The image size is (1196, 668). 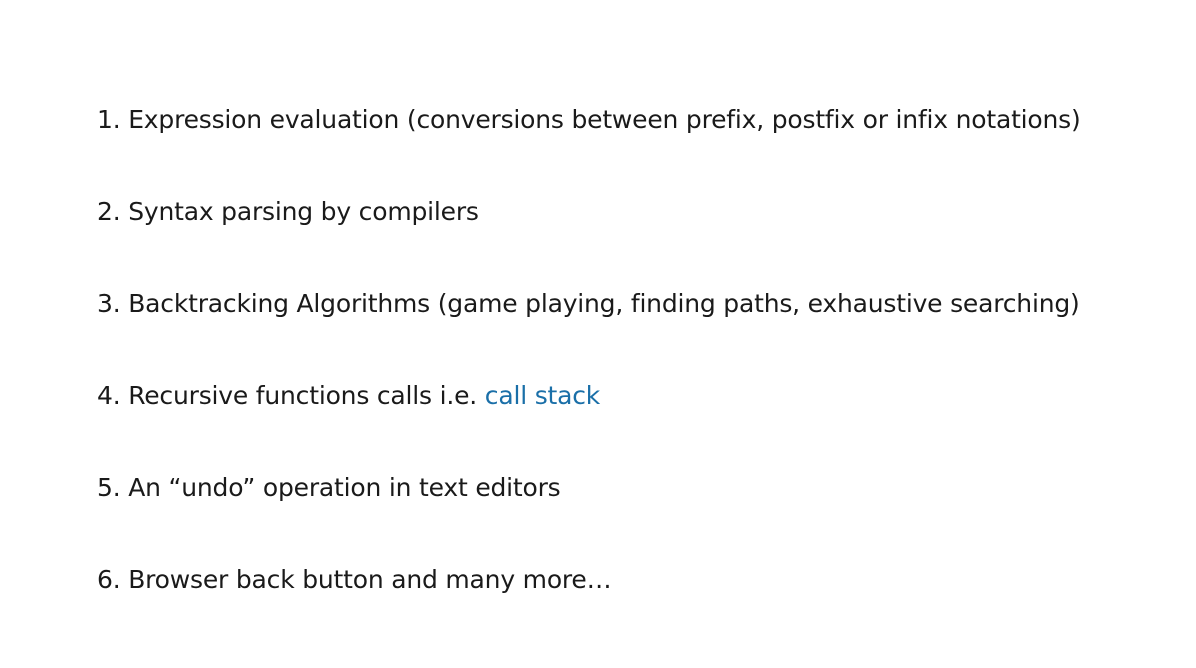 What do you see at coordinates (589, 512) in the screenshot?
I see `list-item: 5. An “undo” operation in text editors` at bounding box center [589, 512].